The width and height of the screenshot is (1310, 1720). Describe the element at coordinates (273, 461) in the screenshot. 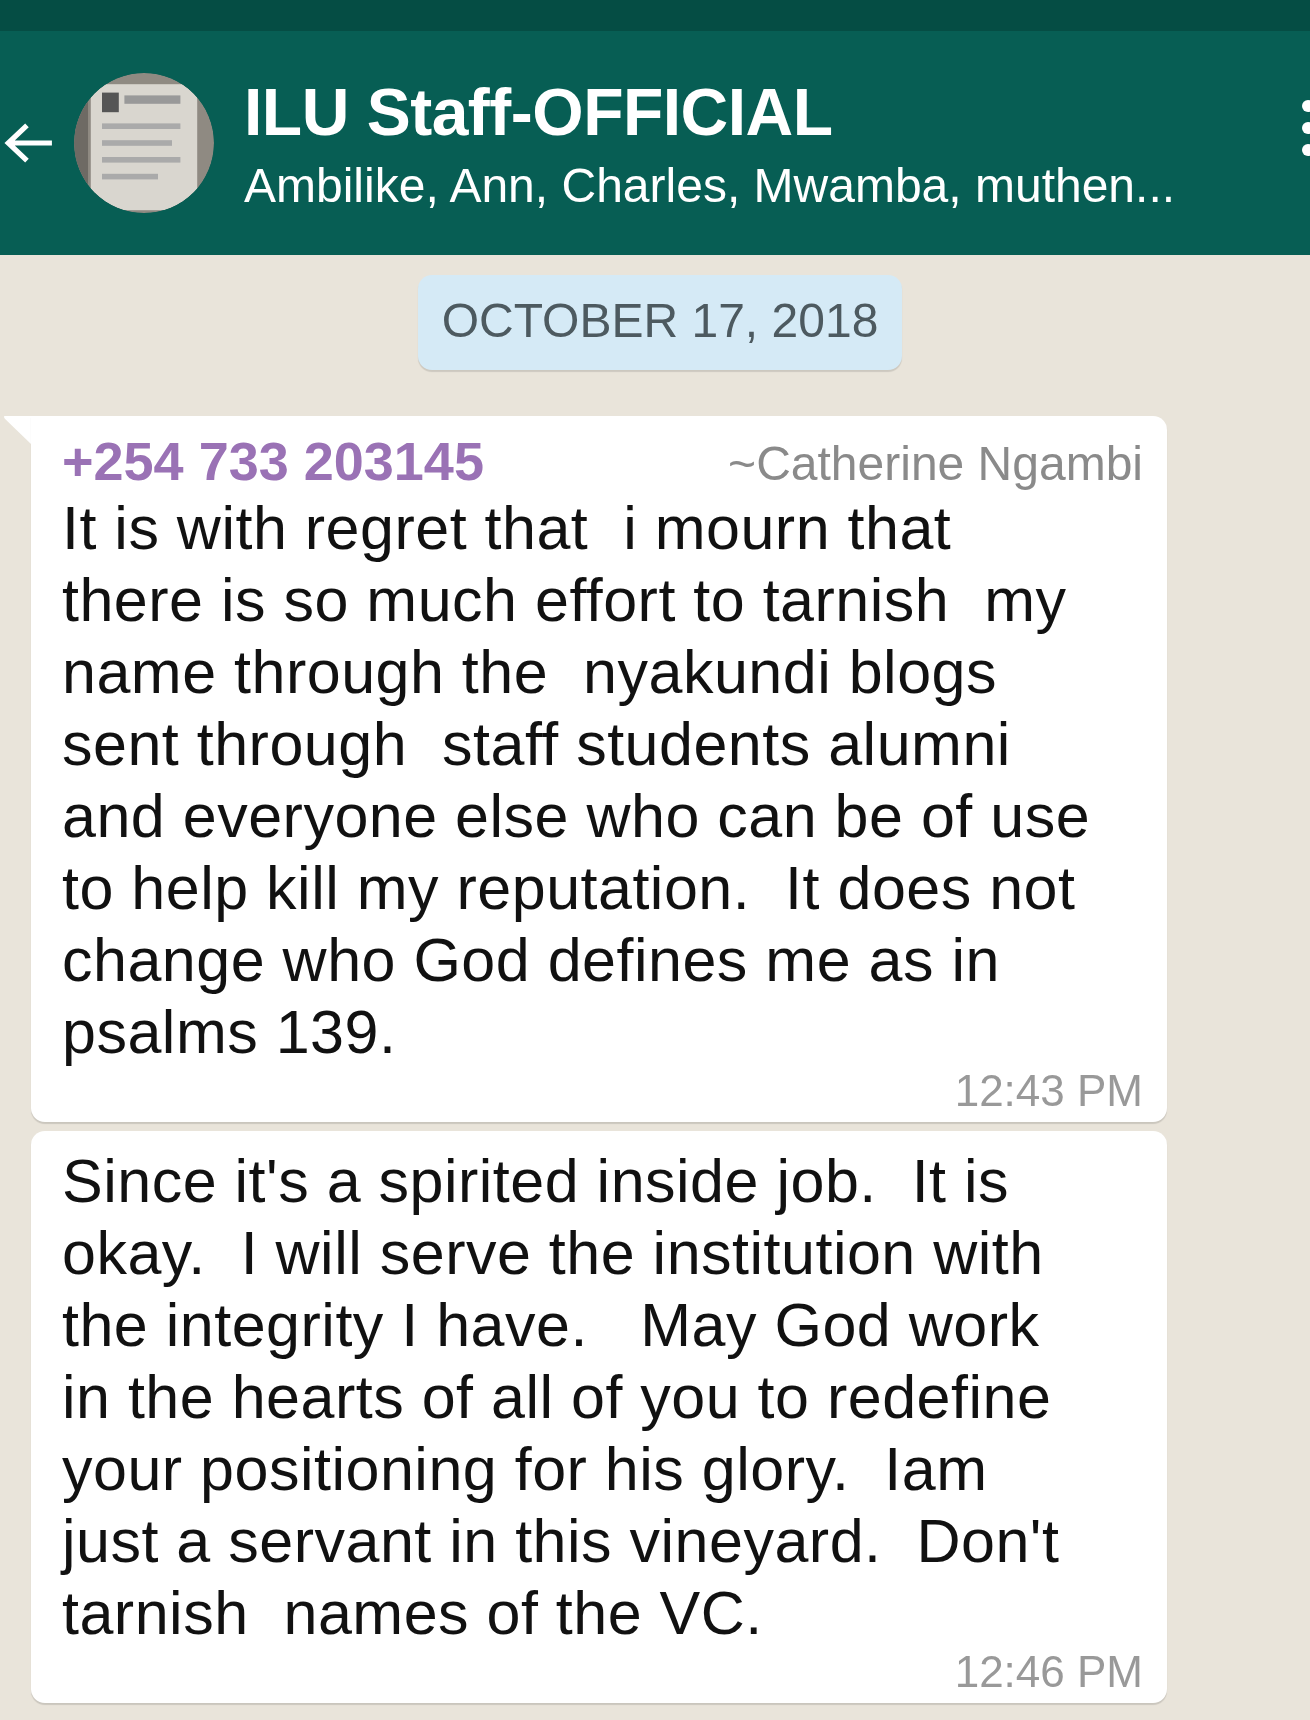

I see `sender-number: +254 733 203145` at that location.